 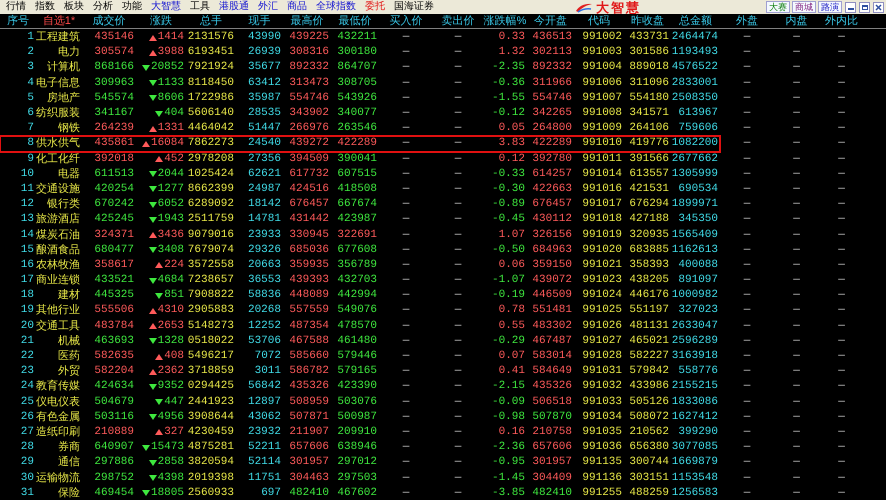 I want to click on sector-name: 电器, so click(x=69, y=173).